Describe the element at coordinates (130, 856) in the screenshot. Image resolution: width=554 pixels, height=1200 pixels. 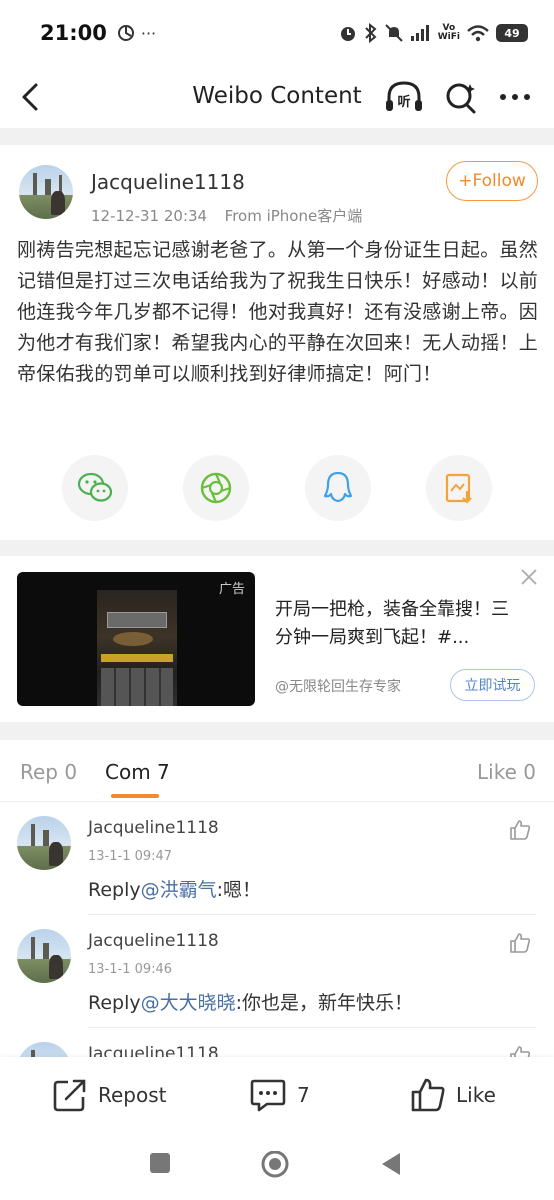
I see `comment-time: 13-1-1 09:47` at that location.